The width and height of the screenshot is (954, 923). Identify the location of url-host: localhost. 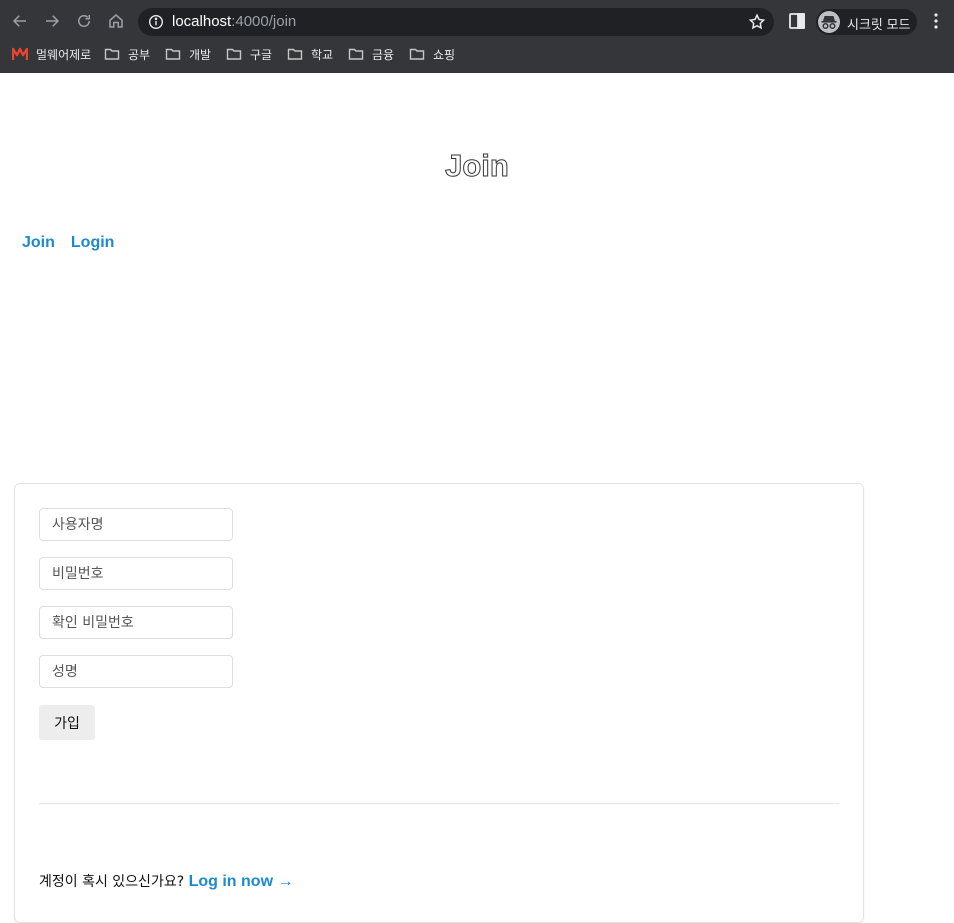
(202, 21).